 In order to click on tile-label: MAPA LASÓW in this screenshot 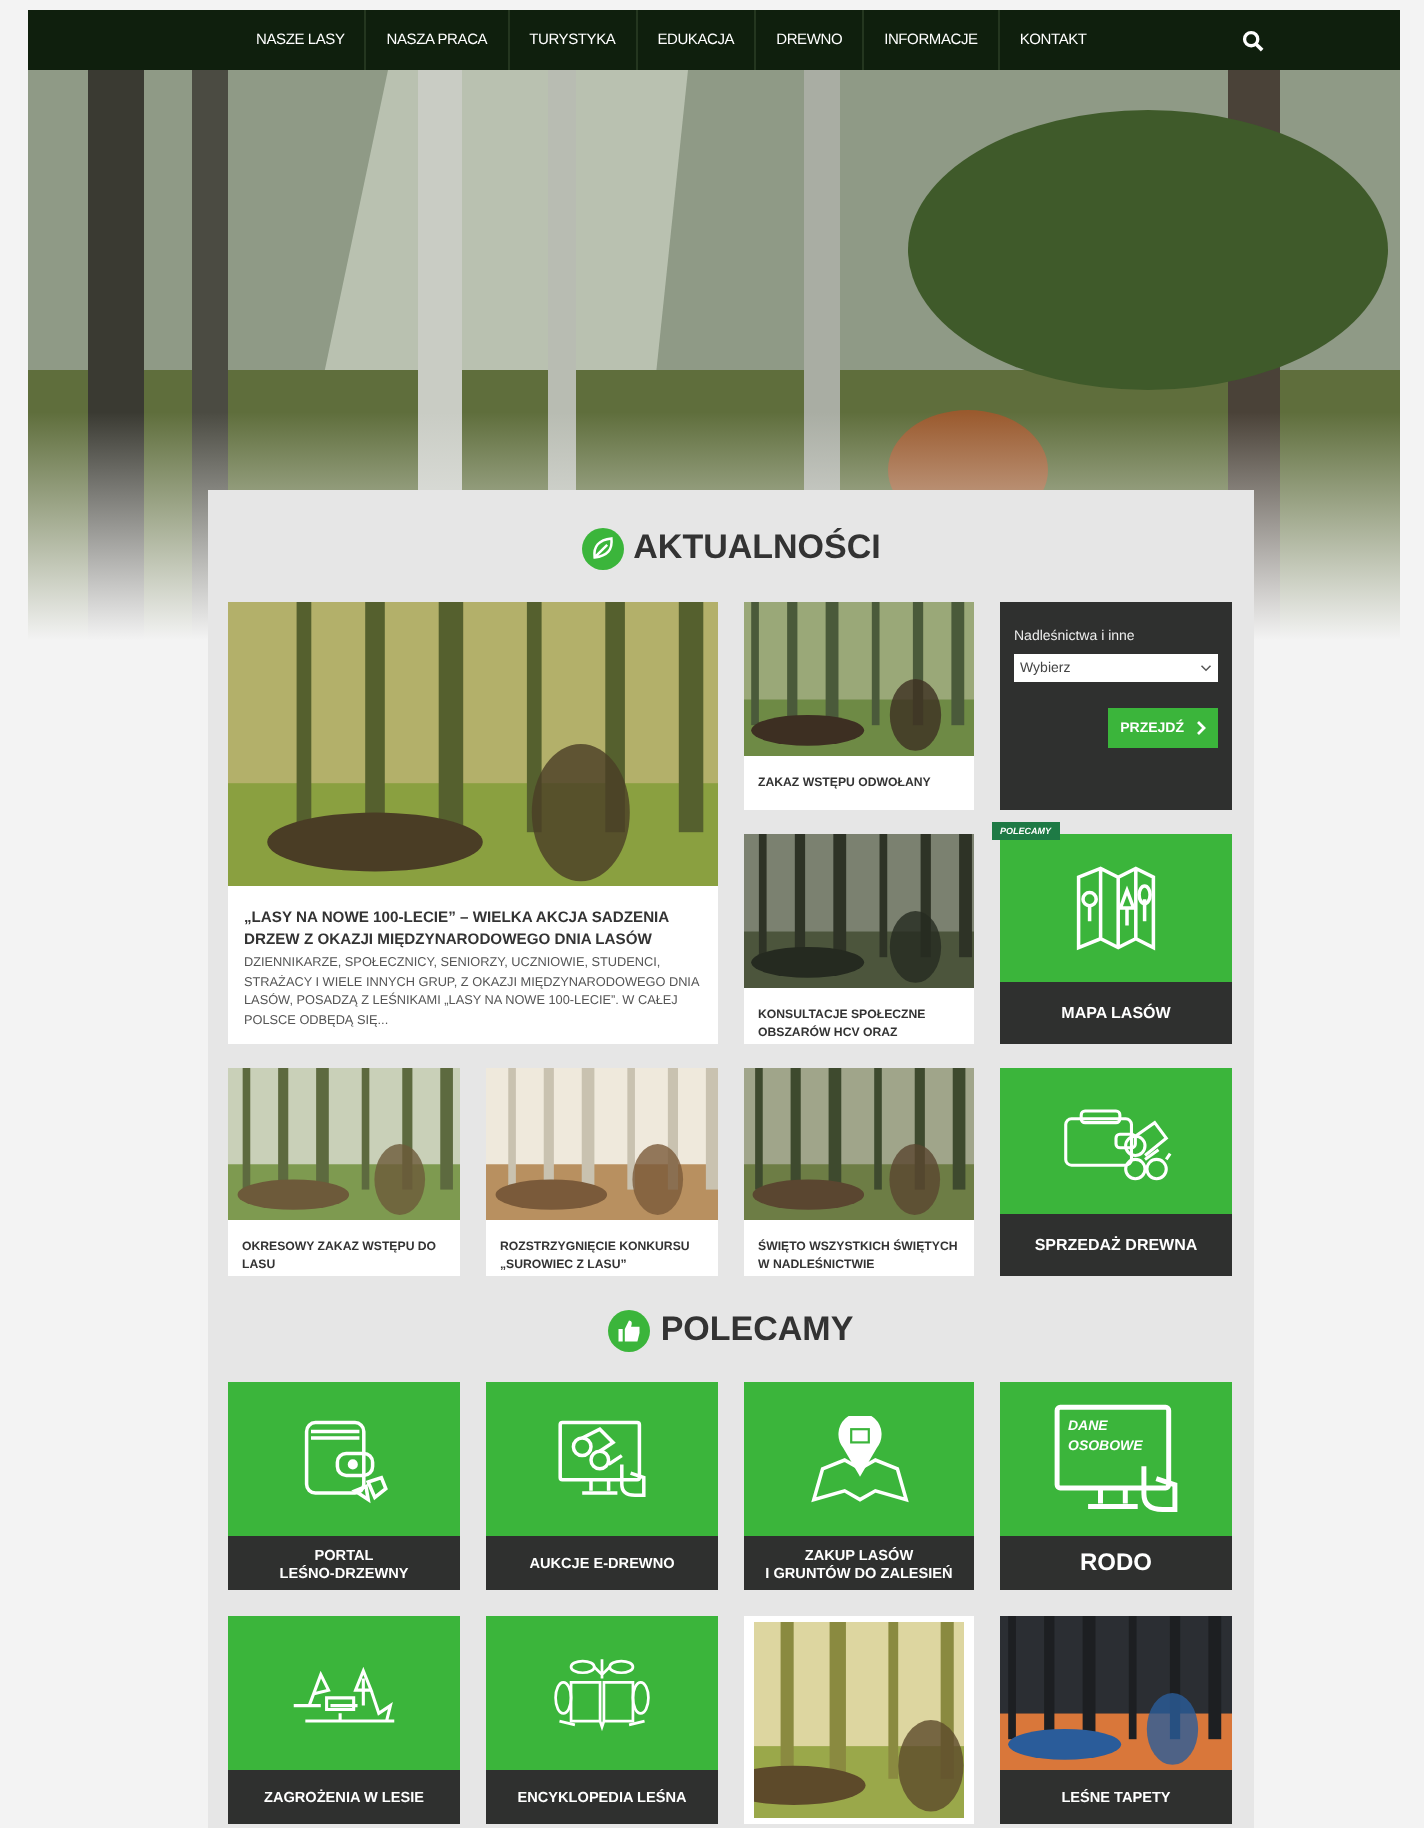, I will do `click(1116, 1013)`.